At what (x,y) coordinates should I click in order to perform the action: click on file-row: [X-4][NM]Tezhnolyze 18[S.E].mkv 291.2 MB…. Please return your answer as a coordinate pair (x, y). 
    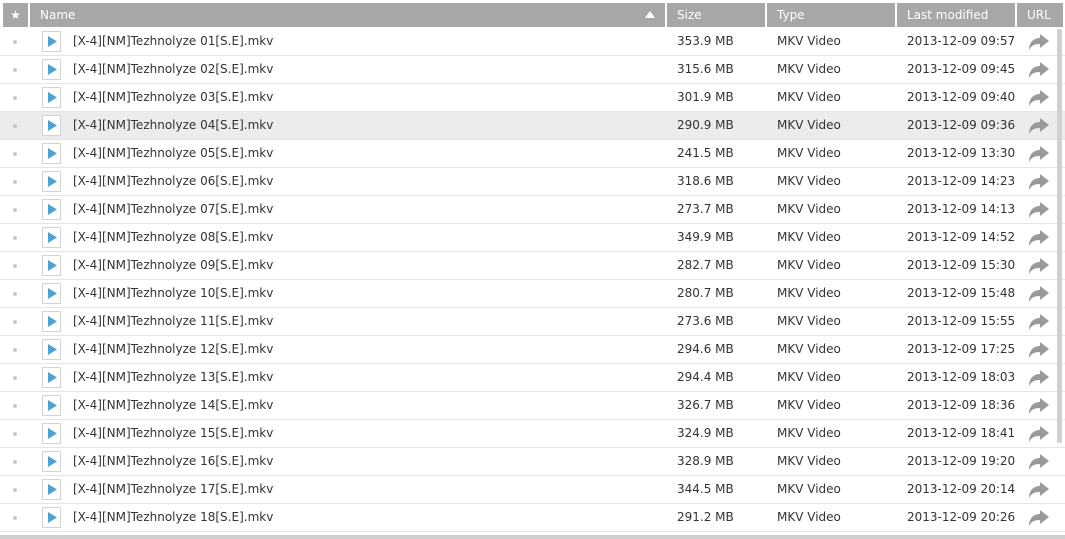
    Looking at the image, I should click on (532, 518).